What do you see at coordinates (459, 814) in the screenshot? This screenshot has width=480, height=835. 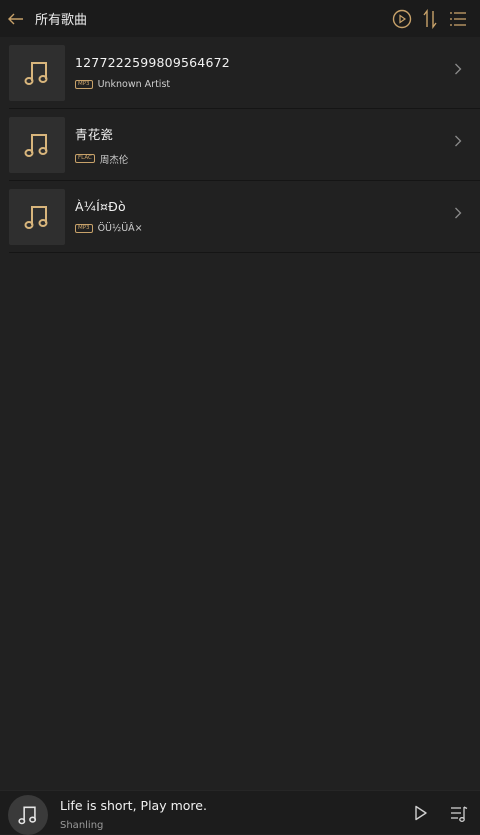 I see `playlist-queue-icon` at bounding box center [459, 814].